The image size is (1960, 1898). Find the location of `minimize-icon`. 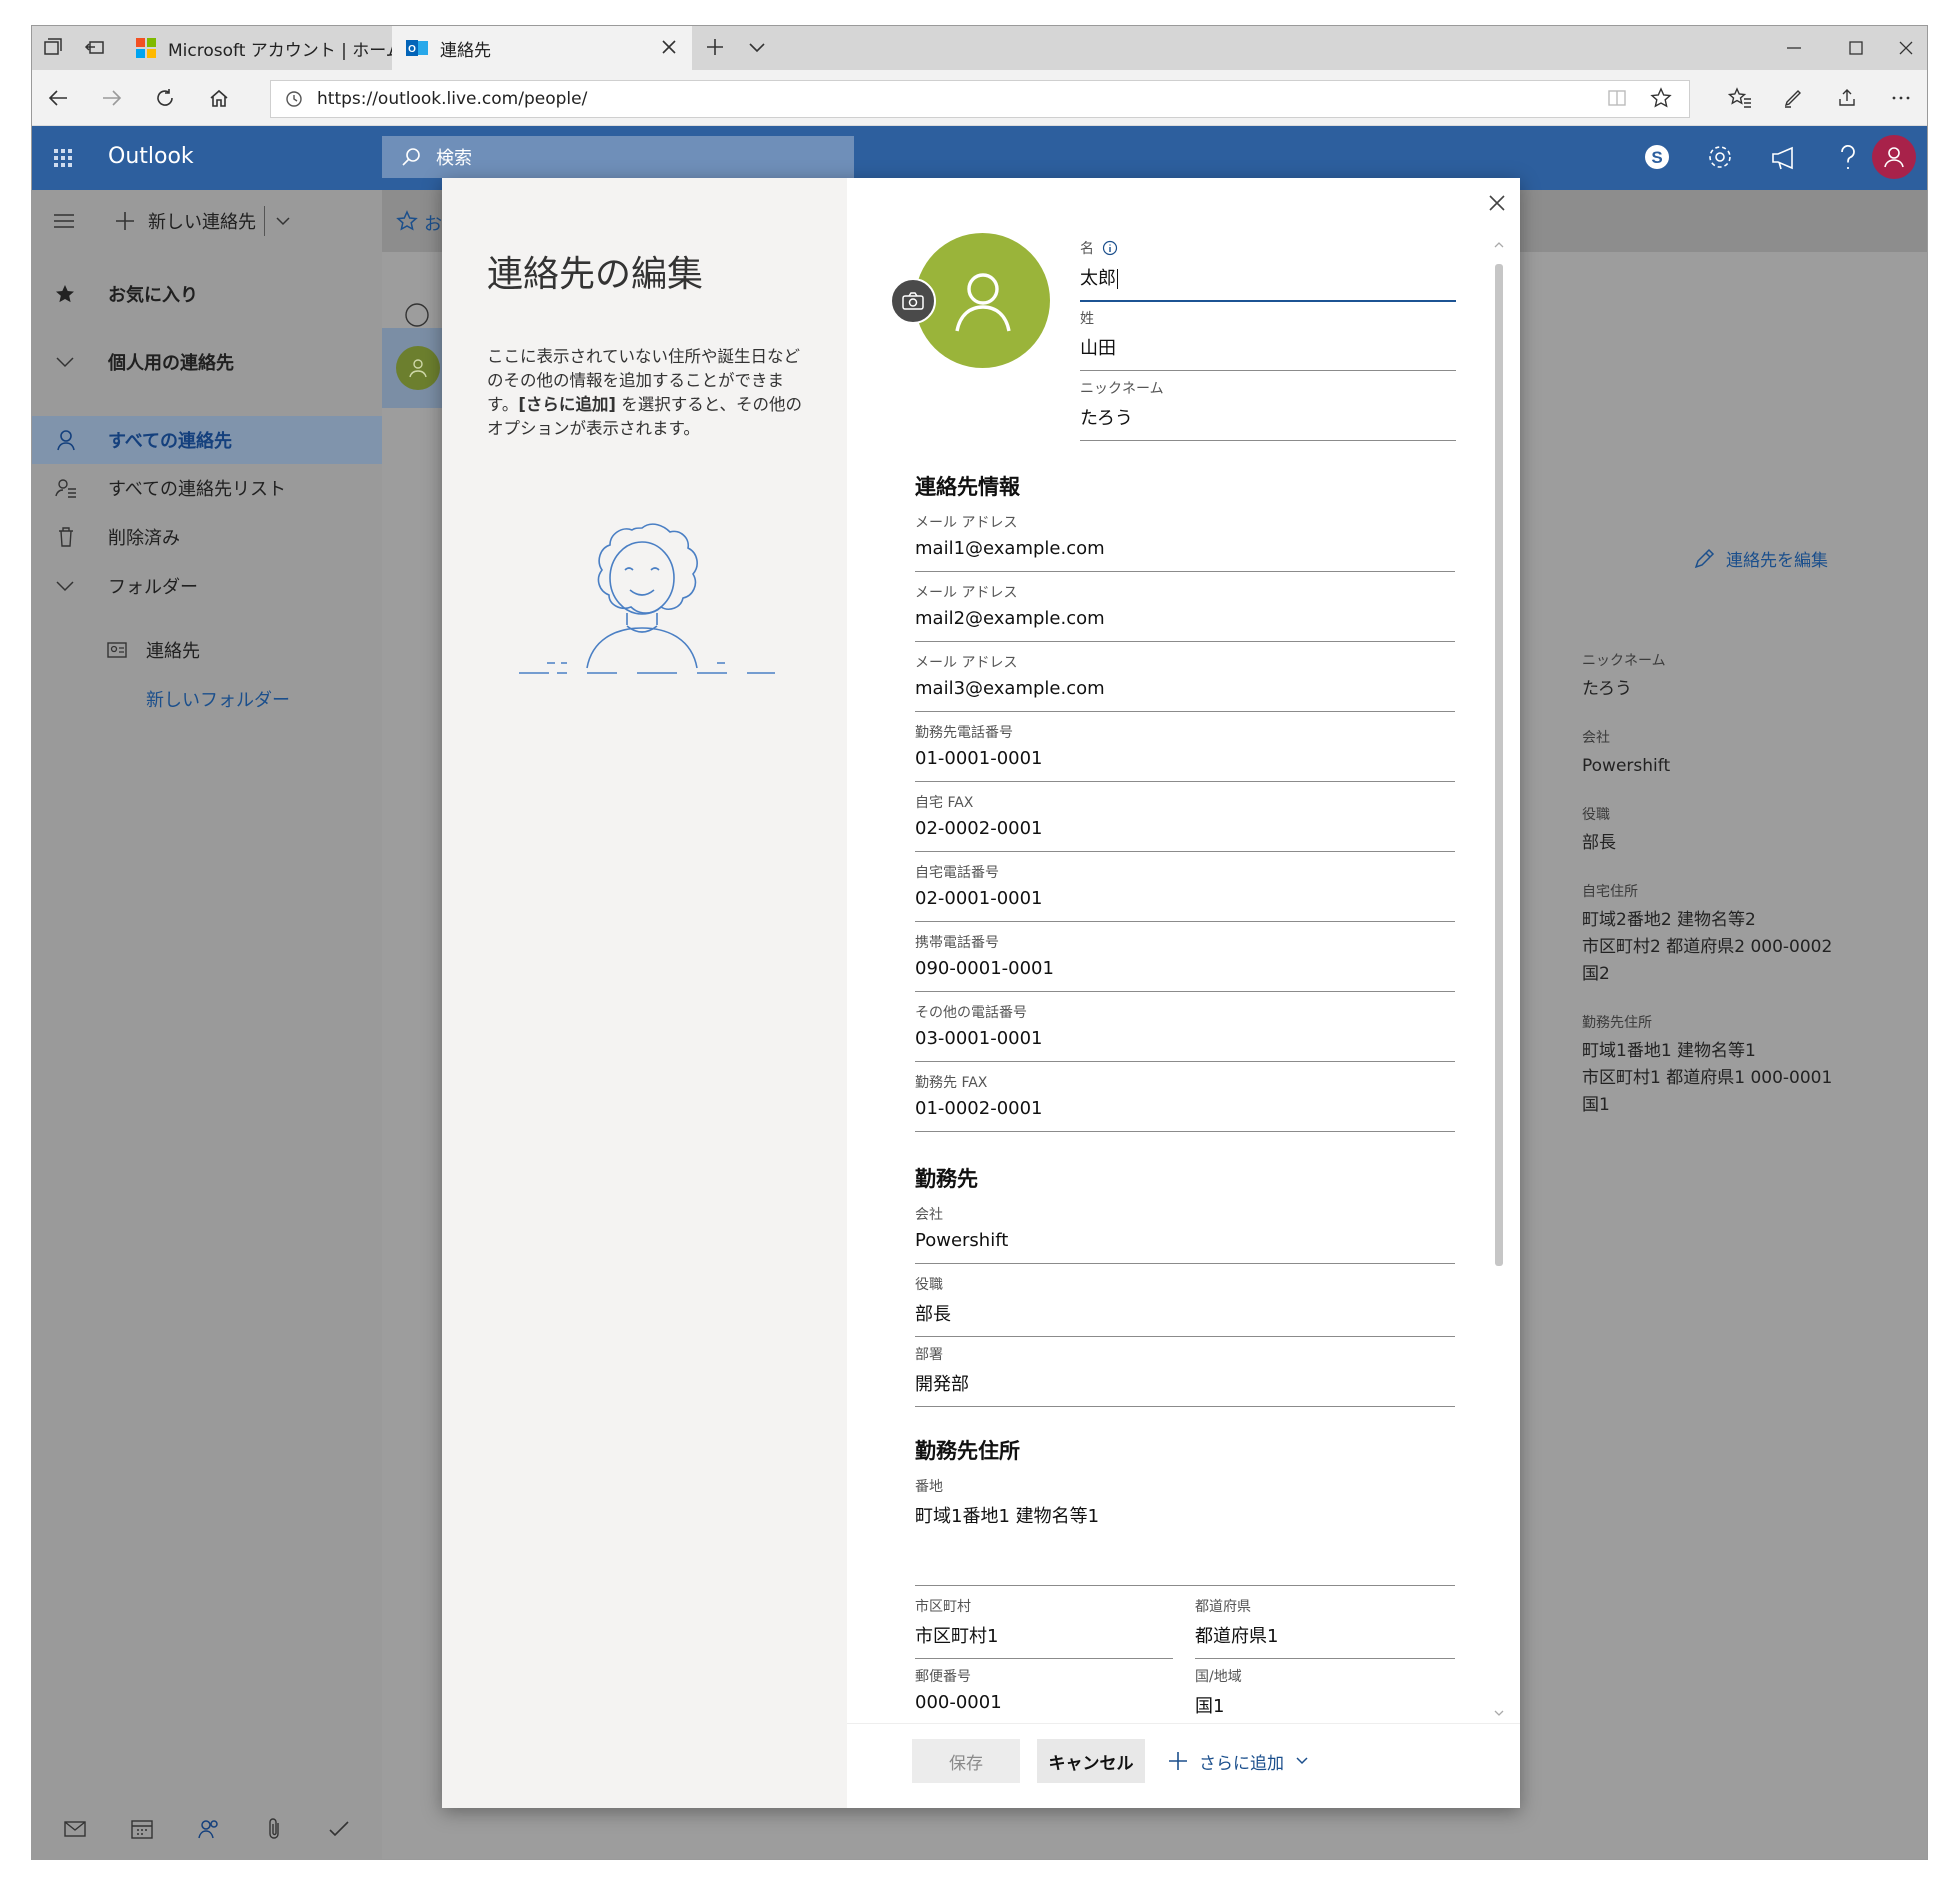

minimize-icon is located at coordinates (1794, 48).